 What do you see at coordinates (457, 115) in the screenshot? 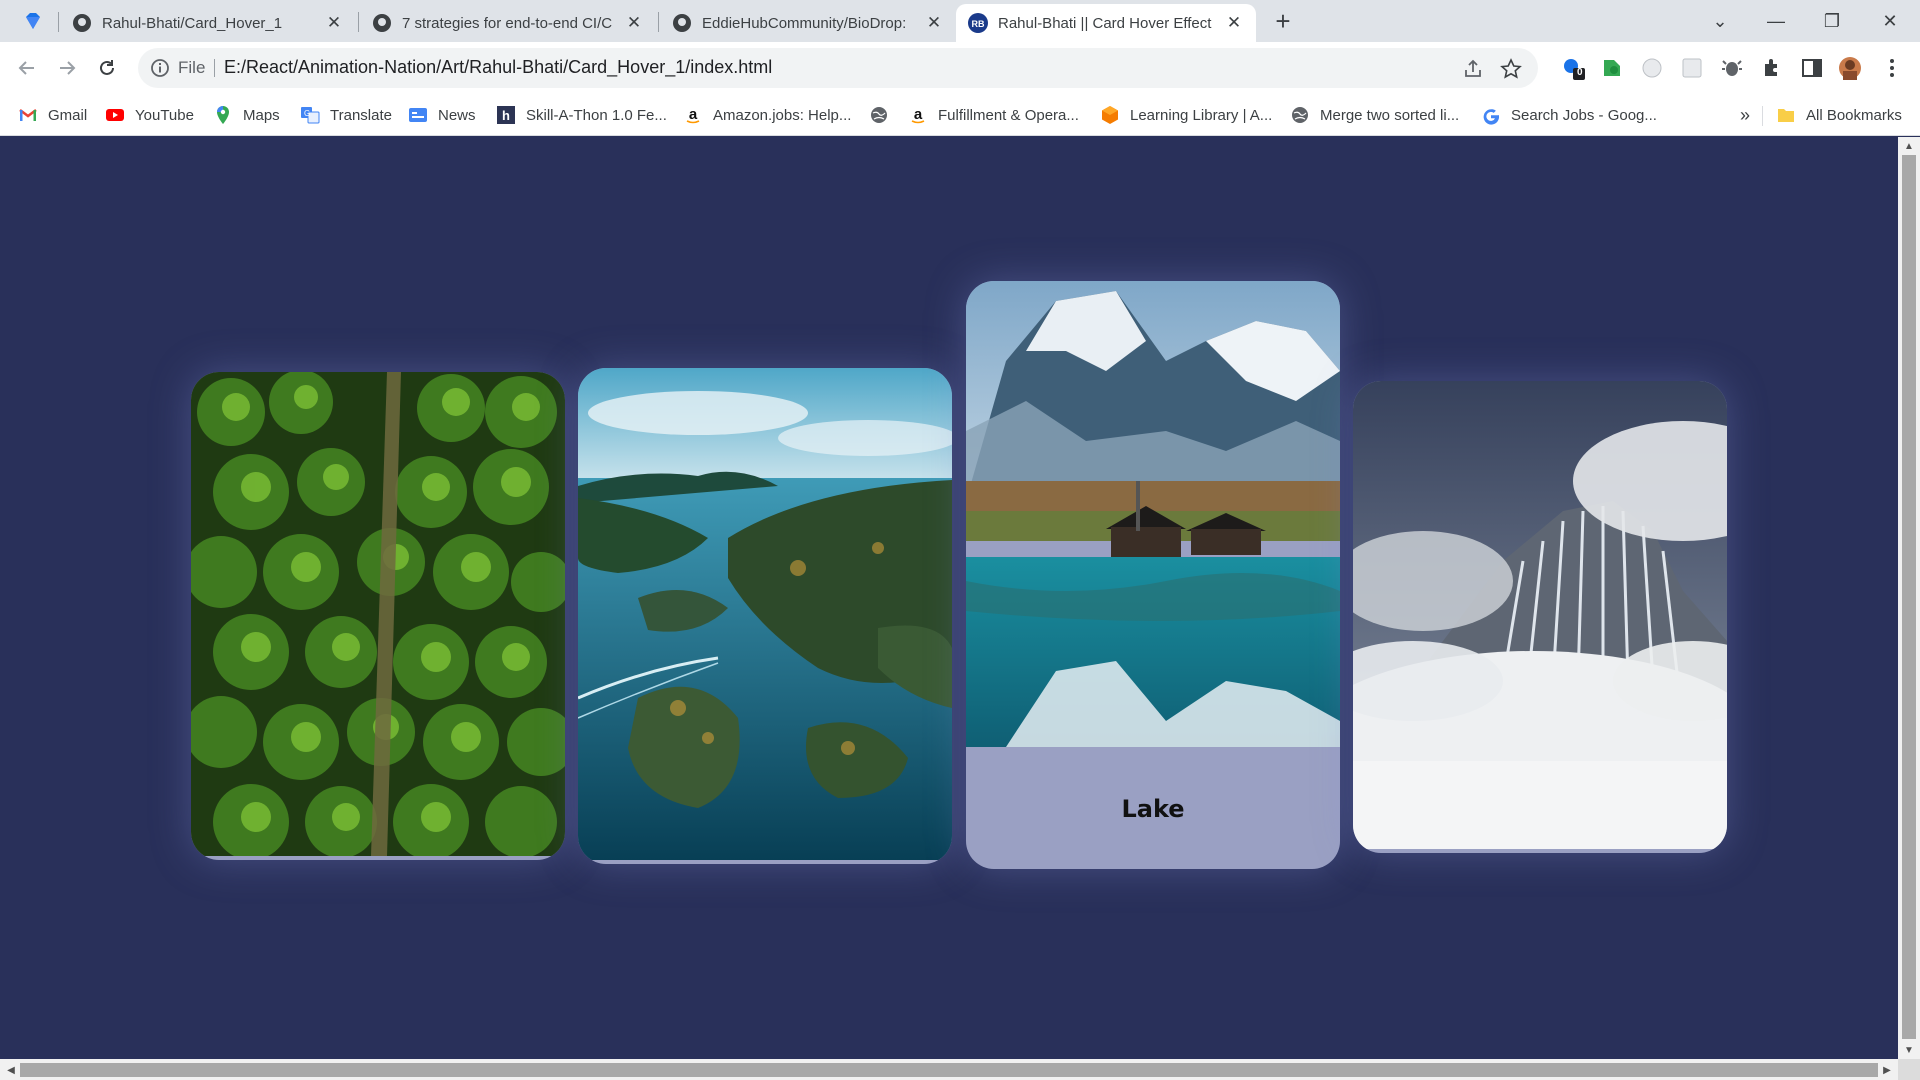
I see `bookmark-label: News` at bounding box center [457, 115].